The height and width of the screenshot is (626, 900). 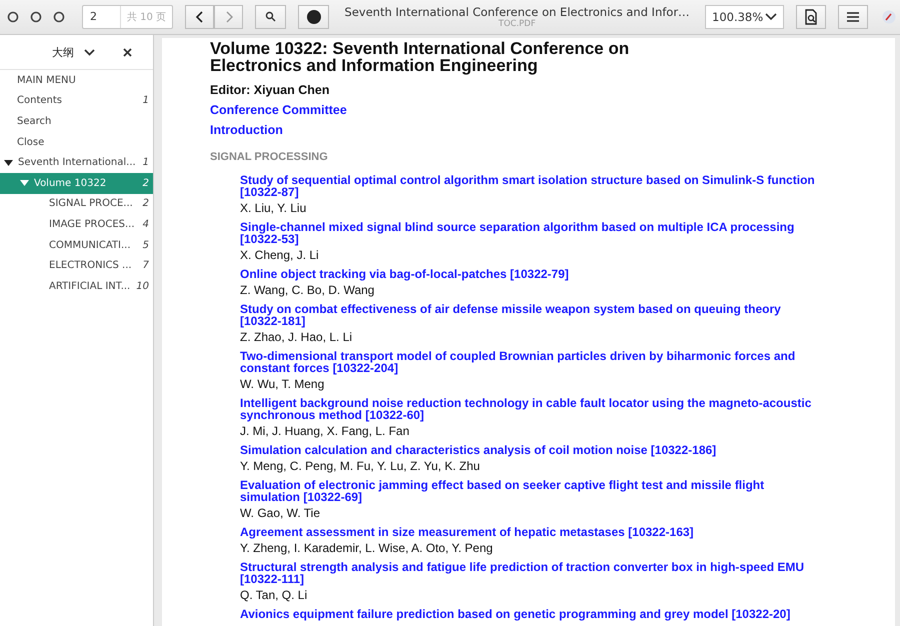 I want to click on outline-item: IMAGE PROCES... 4, so click(x=76, y=224).